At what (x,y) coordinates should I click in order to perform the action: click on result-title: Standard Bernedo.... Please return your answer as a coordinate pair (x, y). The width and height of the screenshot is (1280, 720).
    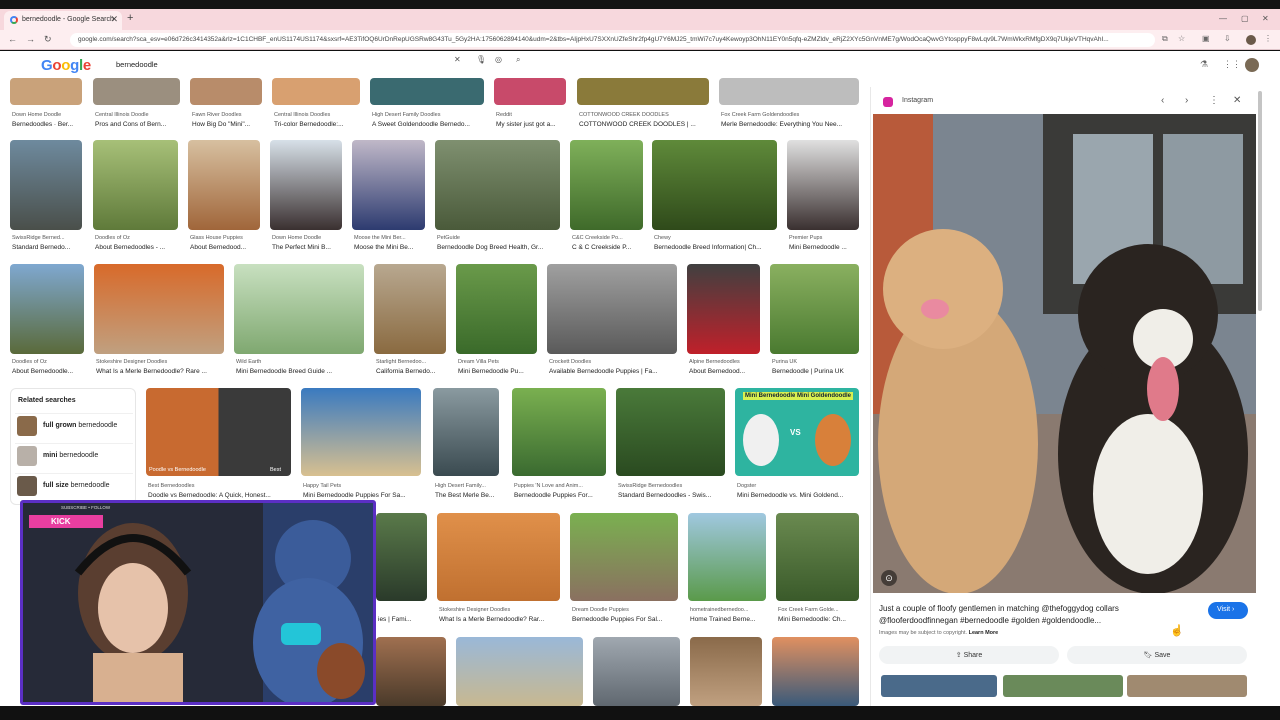
    Looking at the image, I should click on (48, 247).